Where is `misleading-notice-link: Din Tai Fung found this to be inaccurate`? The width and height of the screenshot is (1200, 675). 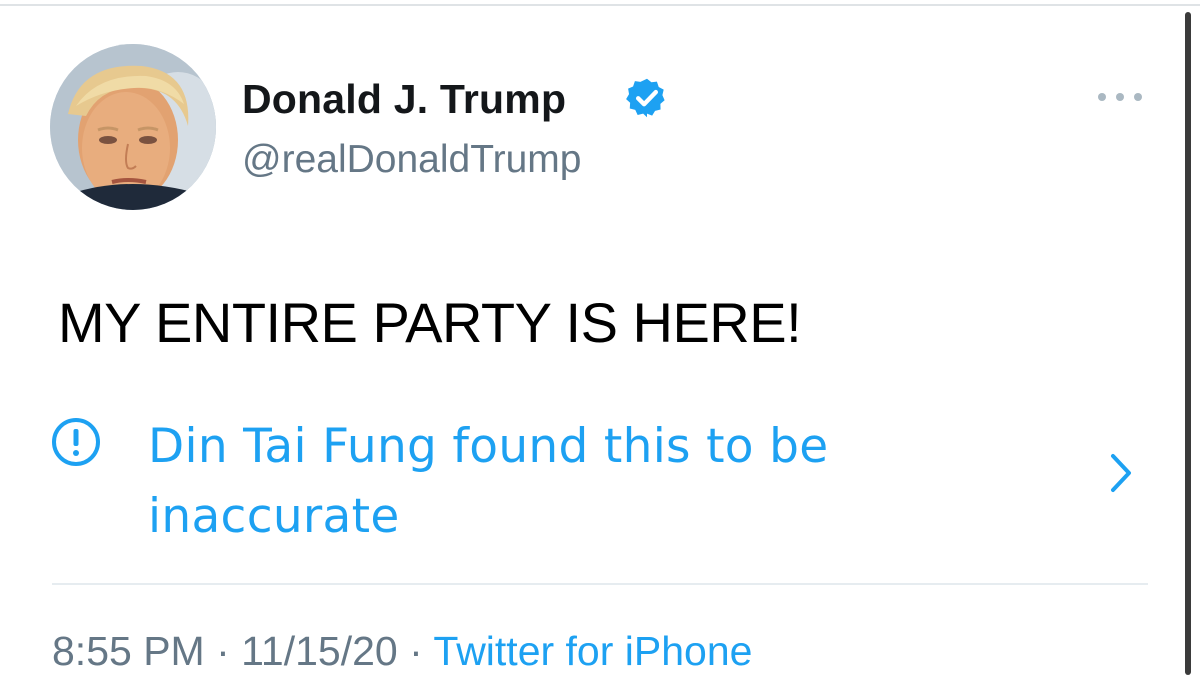 misleading-notice-link: Din Tai Fung found this to be inaccurate is located at coordinates (578, 482).